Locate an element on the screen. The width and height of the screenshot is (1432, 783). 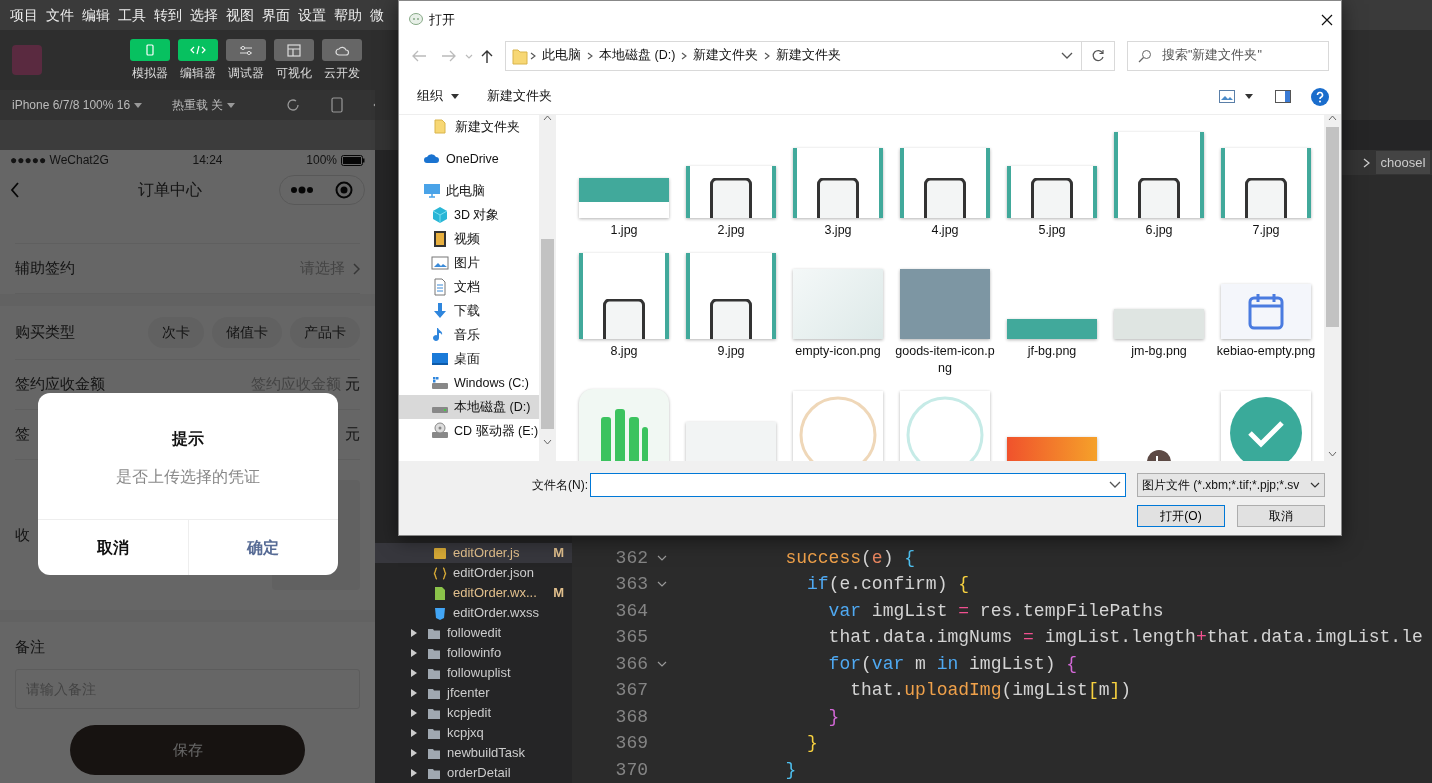
nav-item: 图片 is located at coordinates (469, 263).